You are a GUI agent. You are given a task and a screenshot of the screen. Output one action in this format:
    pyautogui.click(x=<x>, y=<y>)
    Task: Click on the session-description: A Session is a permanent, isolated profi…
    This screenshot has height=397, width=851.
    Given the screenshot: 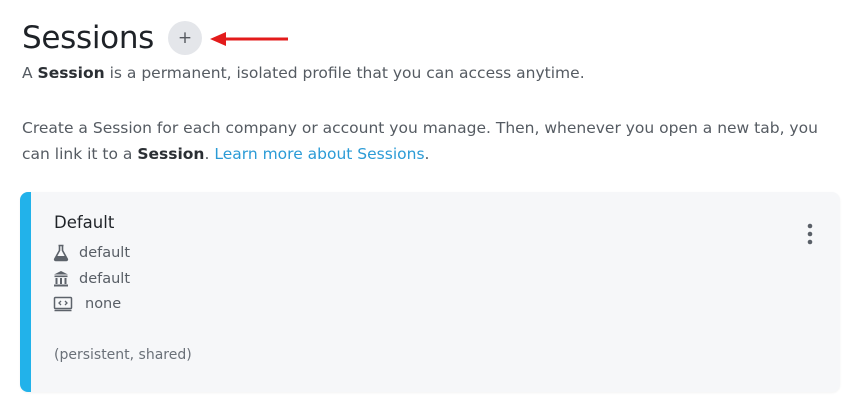 What is the action you would take?
    pyautogui.click(x=429, y=73)
    